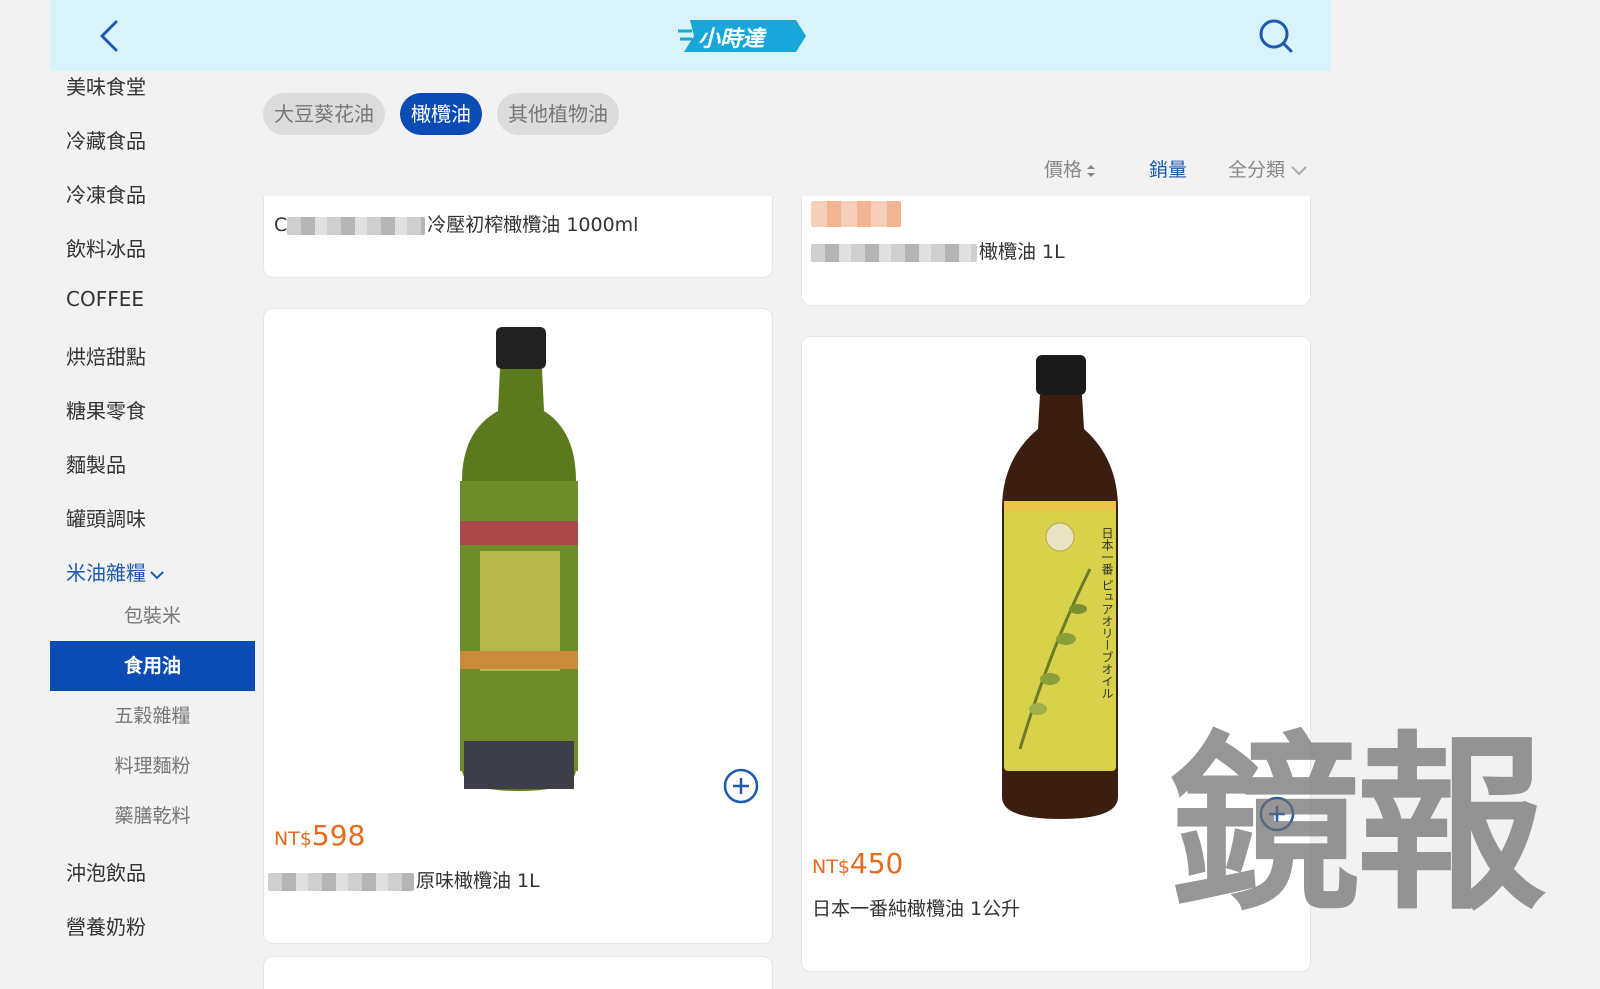 This screenshot has width=1600, height=989. I want to click on product-name: C 冷壓初榨橄欖油 1000ml, so click(456, 223).